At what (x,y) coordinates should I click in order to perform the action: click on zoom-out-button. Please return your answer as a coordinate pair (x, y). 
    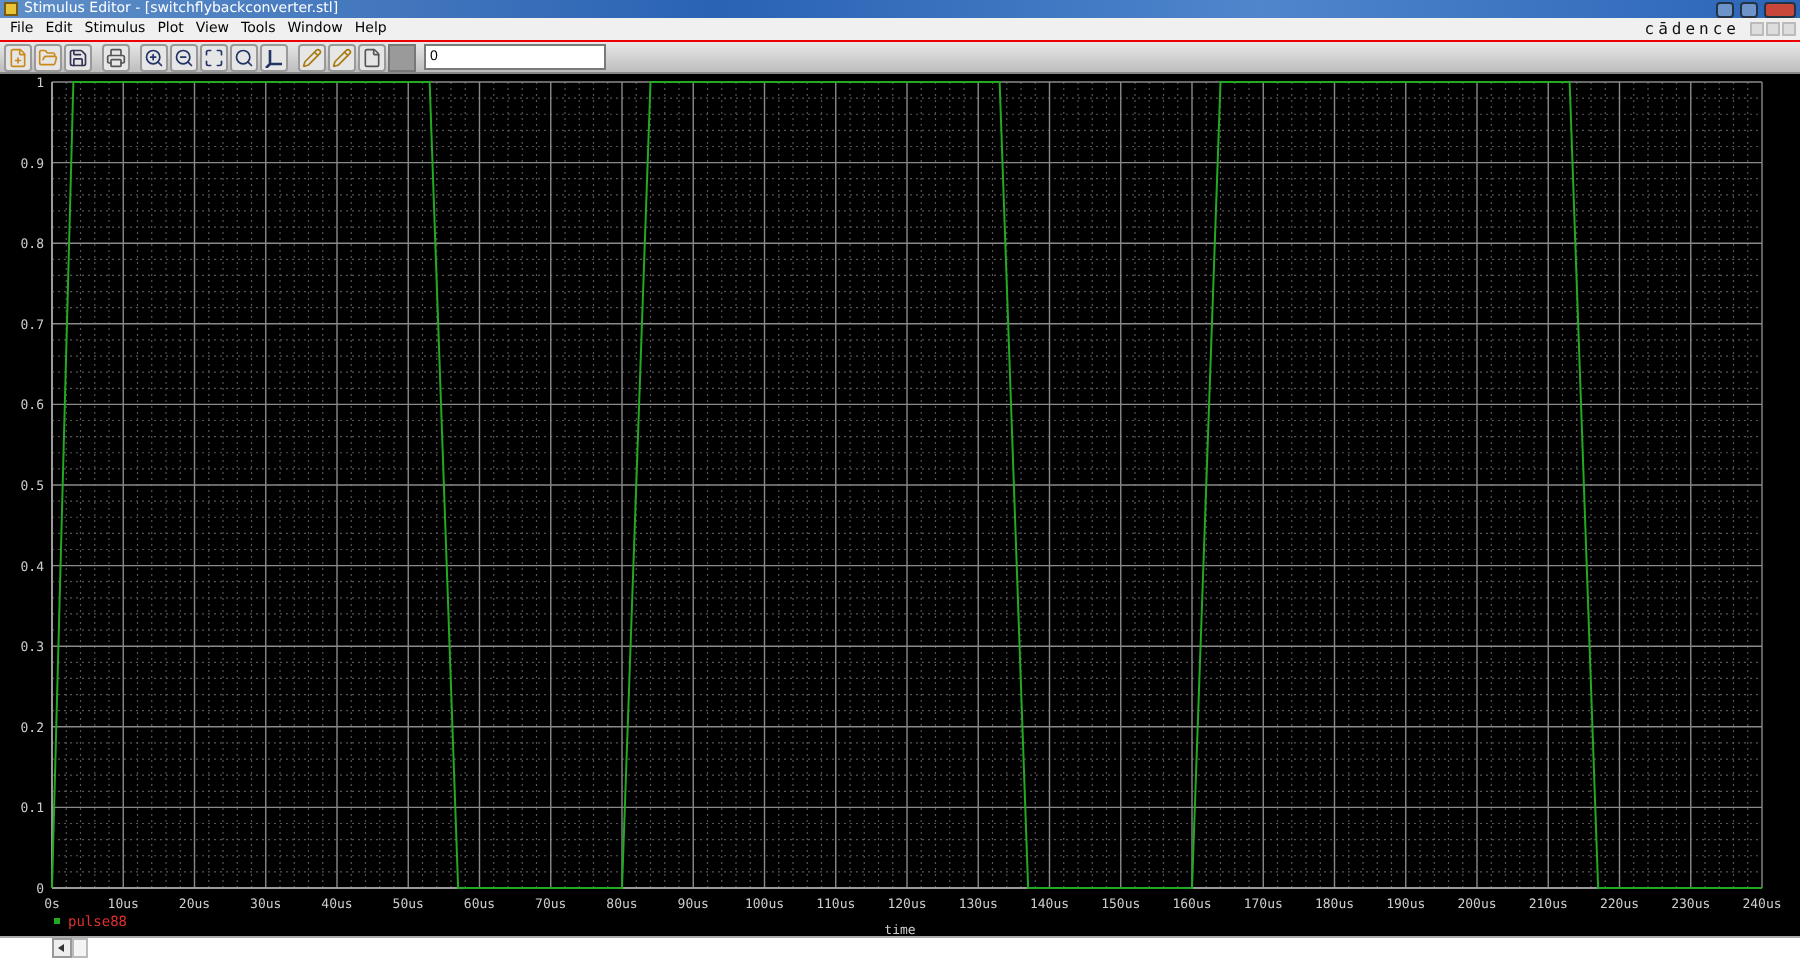
    Looking at the image, I should click on (184, 57).